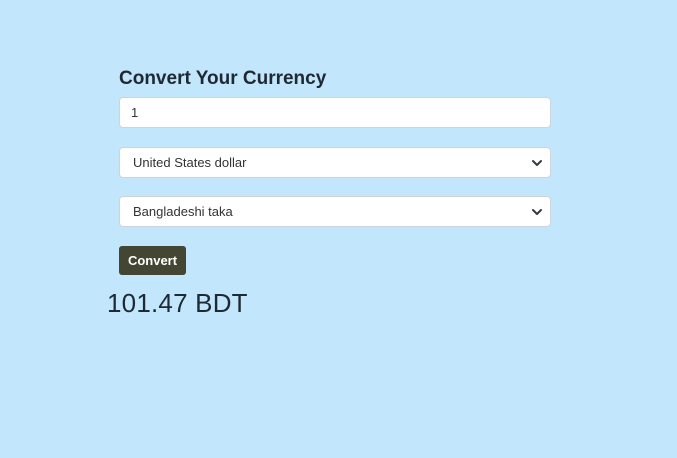 This screenshot has width=677, height=458. What do you see at coordinates (335, 162) in the screenshot?
I see `from-currency-select: United States dollar` at bounding box center [335, 162].